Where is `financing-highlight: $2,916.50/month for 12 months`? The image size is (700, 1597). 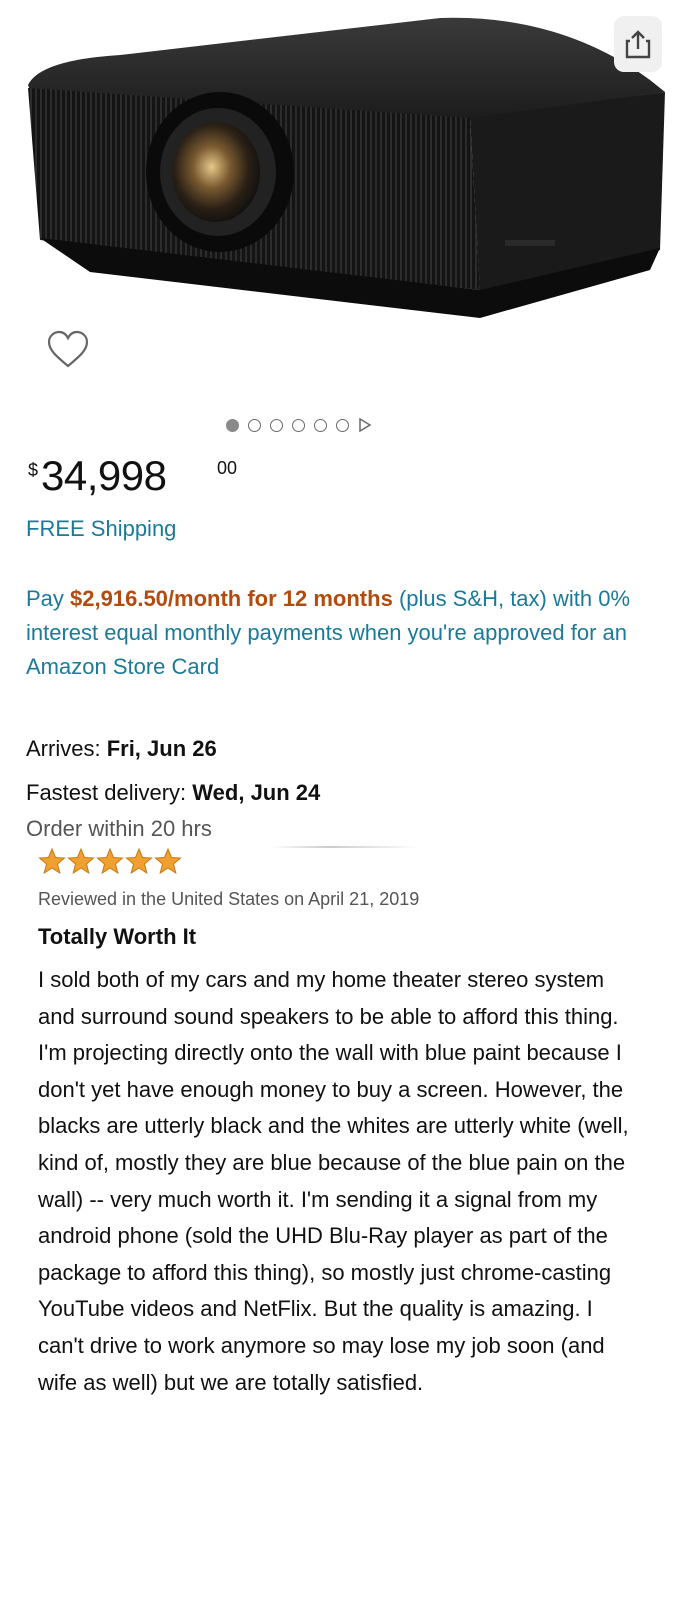
financing-highlight: $2,916.50/month for 12 months is located at coordinates (231, 598).